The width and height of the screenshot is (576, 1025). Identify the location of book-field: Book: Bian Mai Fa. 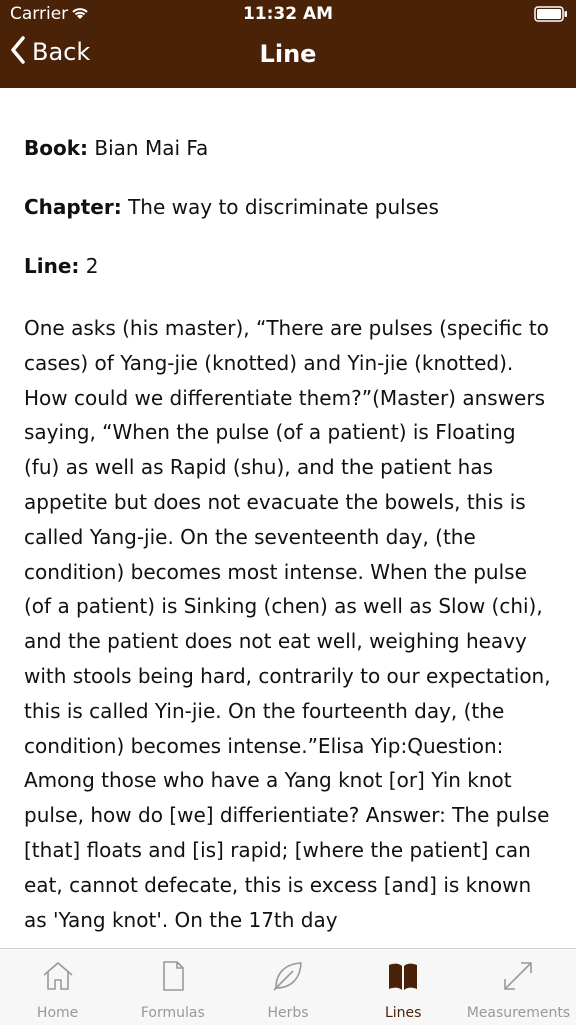
(288, 148).